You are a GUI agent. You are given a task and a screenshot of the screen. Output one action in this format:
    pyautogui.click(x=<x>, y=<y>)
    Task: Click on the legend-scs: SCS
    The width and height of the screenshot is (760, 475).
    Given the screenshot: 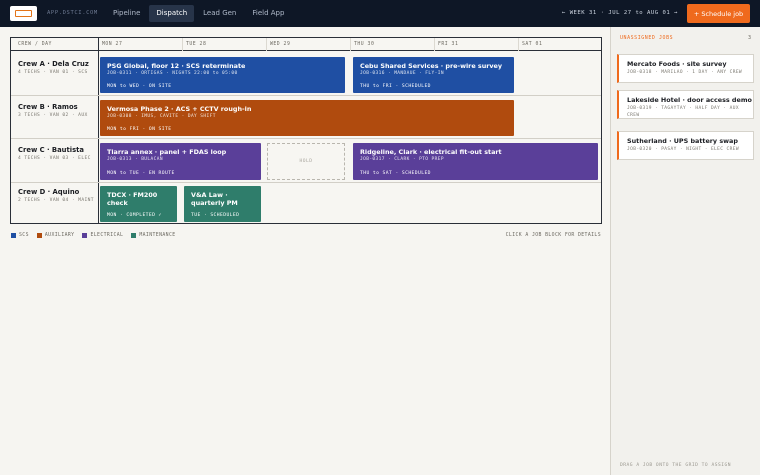 What is the action you would take?
    pyautogui.click(x=20, y=235)
    